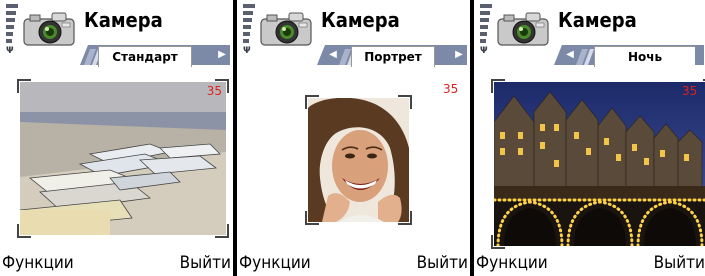 Image resolution: width=705 pixels, height=276 pixels. Describe the element at coordinates (145, 56) in the screenshot. I see `tab-standard: Стандарт` at that location.